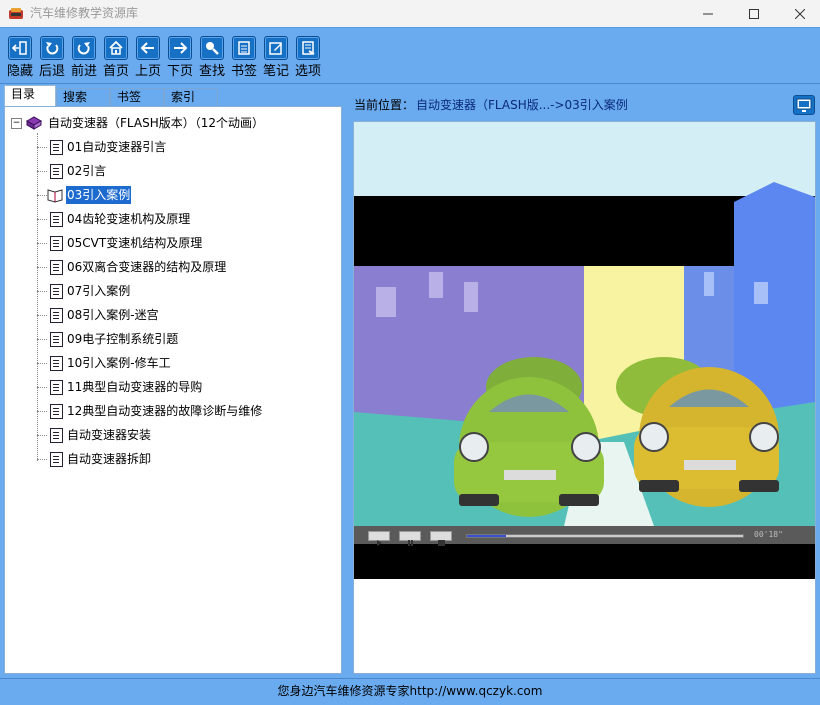 This screenshot has width=820, height=705. Describe the element at coordinates (379, 538) in the screenshot. I see `play-button` at that location.